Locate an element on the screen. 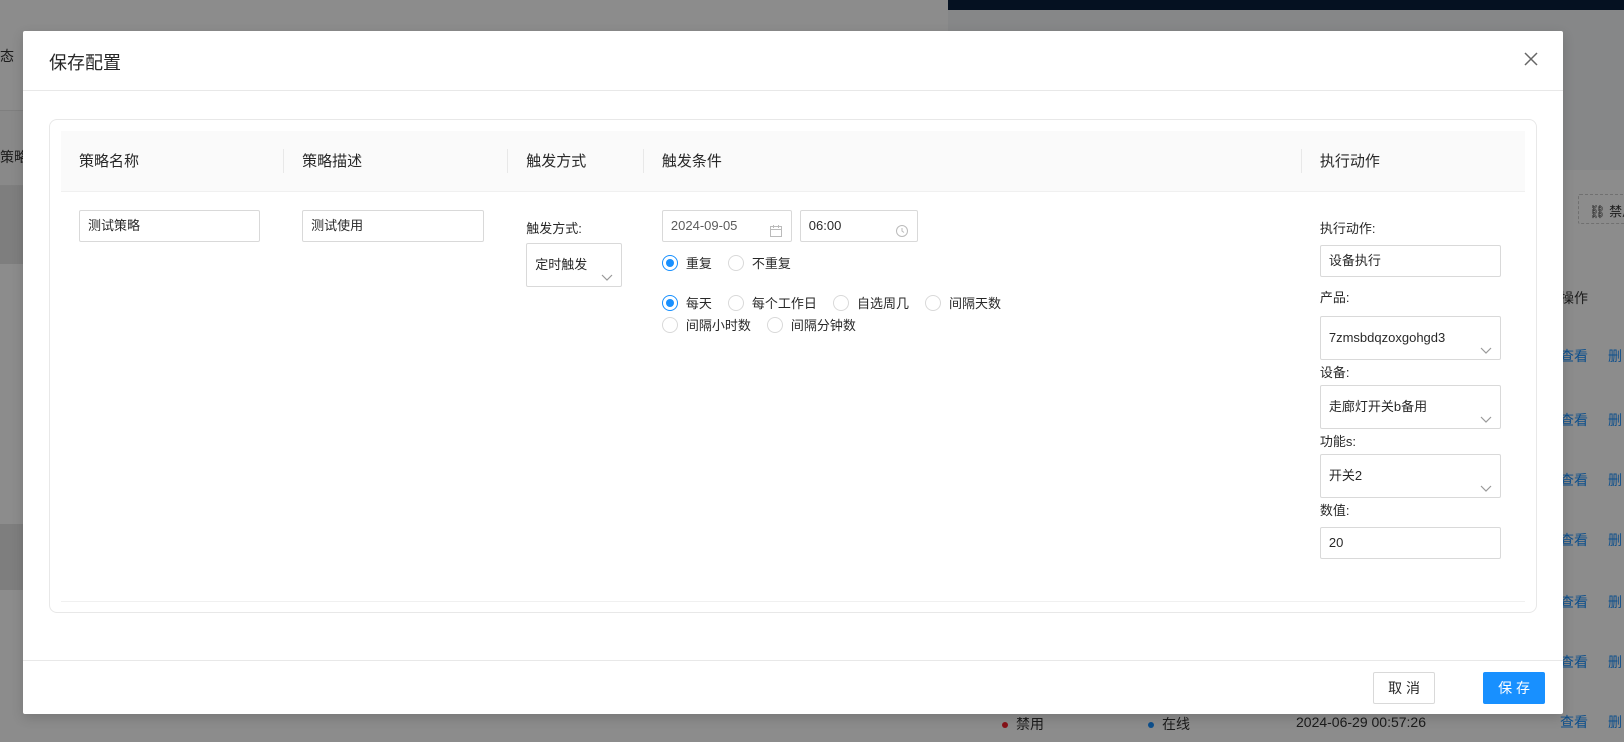 The height and width of the screenshot is (742, 1624). date-value: 2024-09-05 is located at coordinates (704, 225).